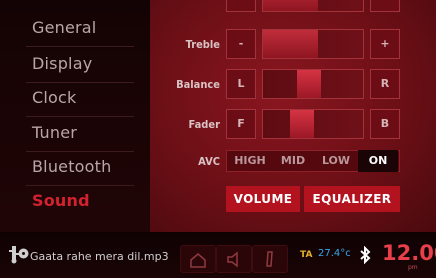  What do you see at coordinates (409, 253) in the screenshot?
I see `clock-time: 12.00` at bounding box center [409, 253].